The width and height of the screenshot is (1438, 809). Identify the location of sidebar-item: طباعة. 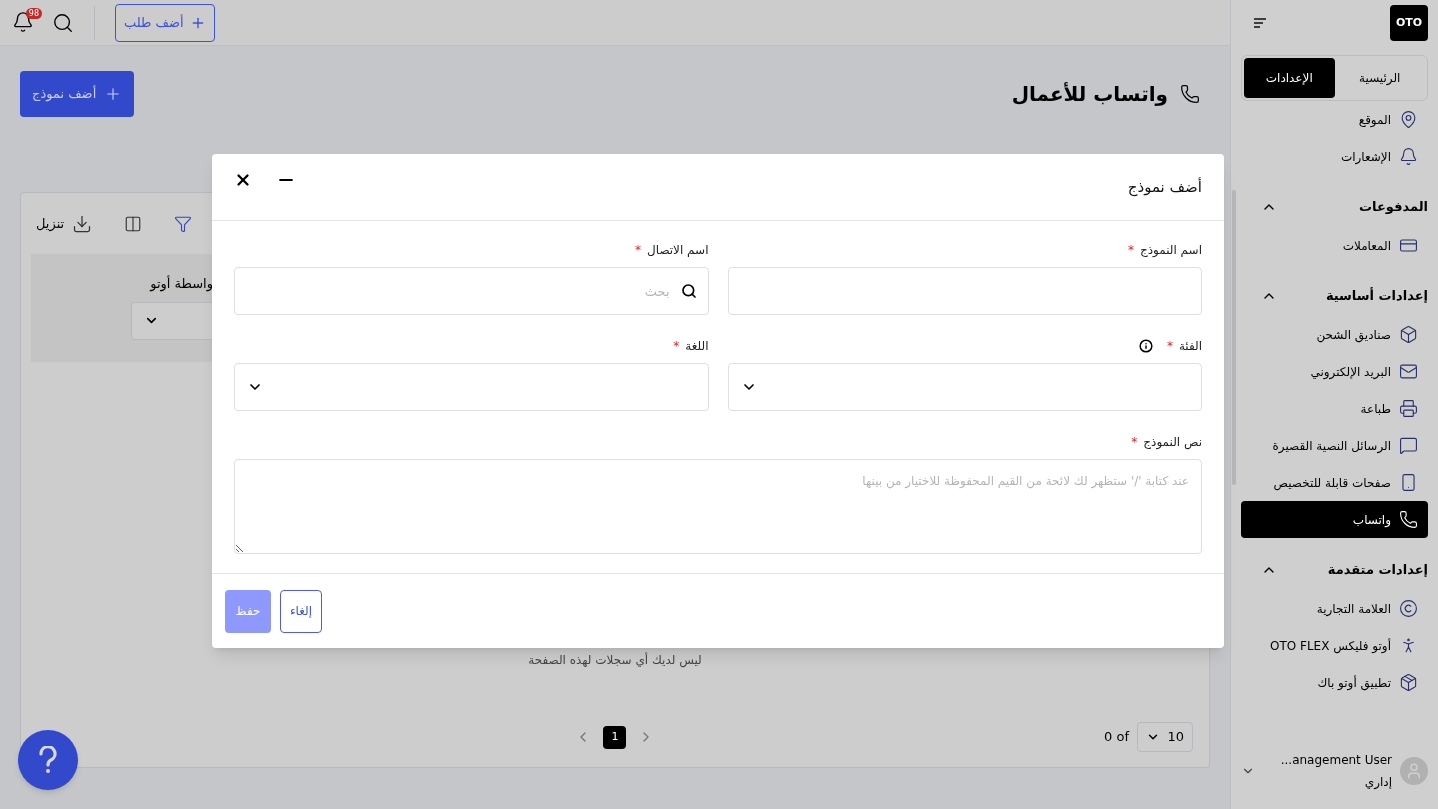
(1334, 408).